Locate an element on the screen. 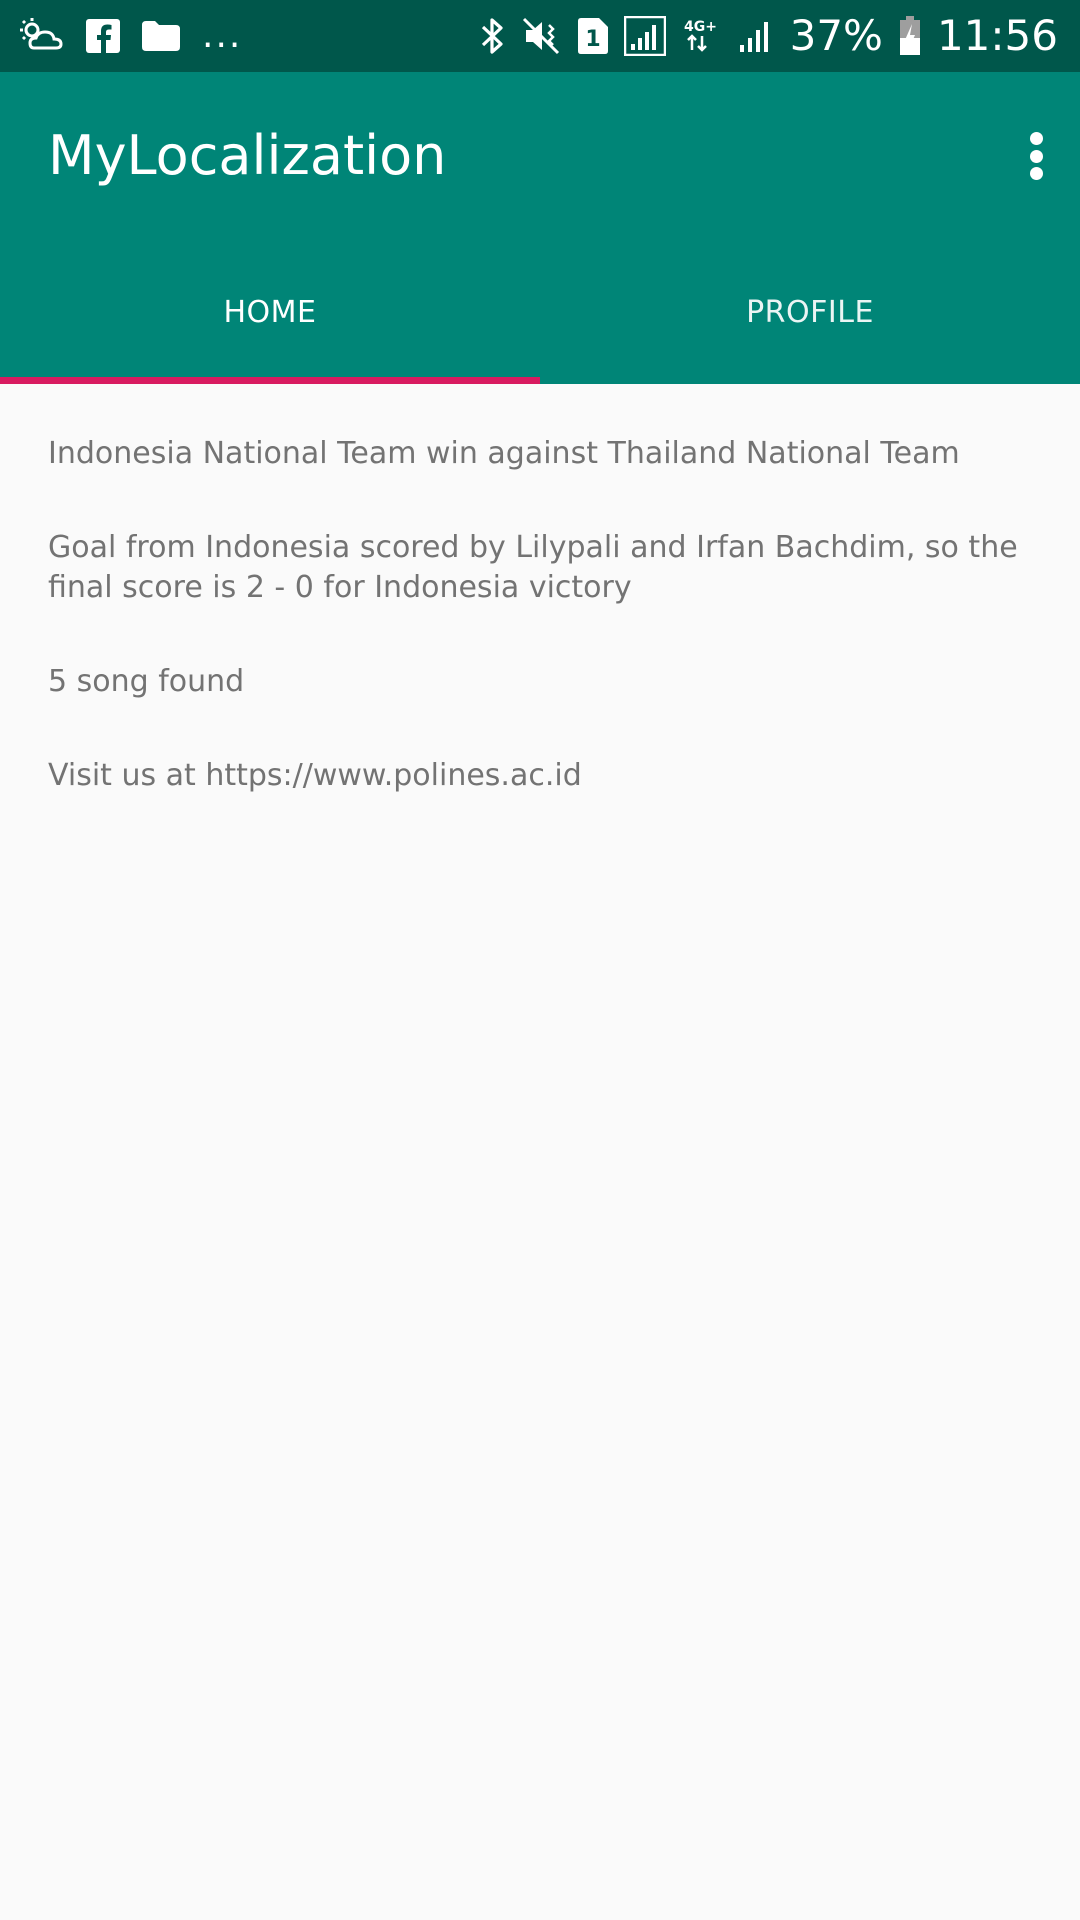  songs-found-text: 5 song found is located at coordinates (146, 681).